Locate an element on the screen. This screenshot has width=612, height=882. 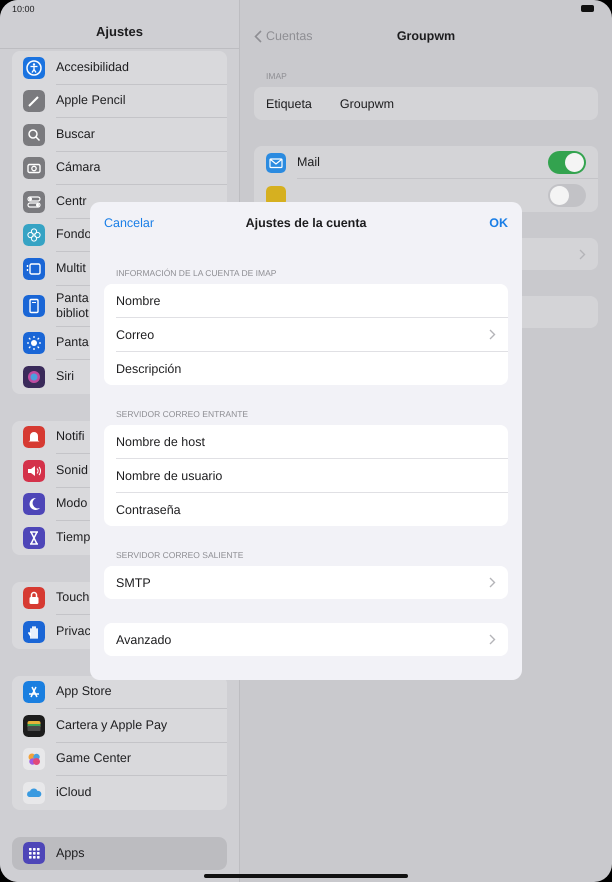
status-time: 10:00 is located at coordinates (23, 9).